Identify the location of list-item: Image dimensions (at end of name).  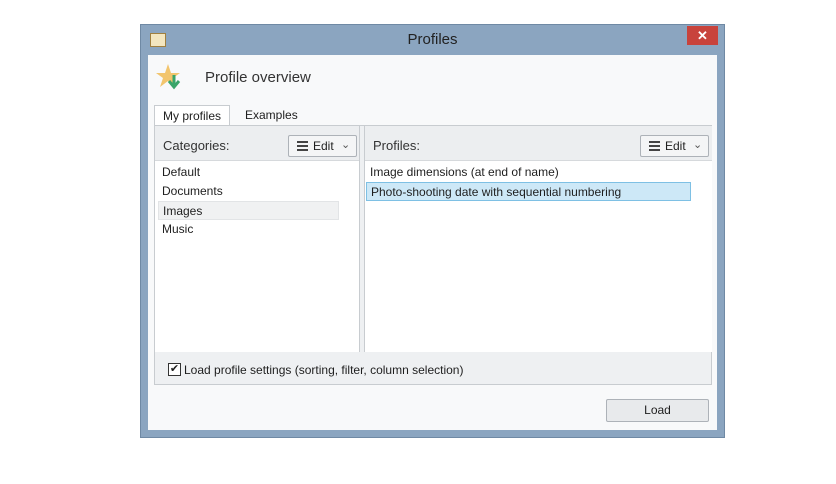
(528, 172).